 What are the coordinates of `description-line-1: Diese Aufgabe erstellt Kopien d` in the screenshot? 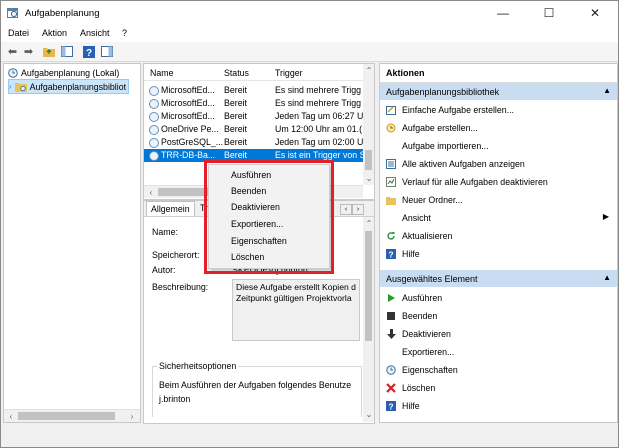 It's located at (296, 287).